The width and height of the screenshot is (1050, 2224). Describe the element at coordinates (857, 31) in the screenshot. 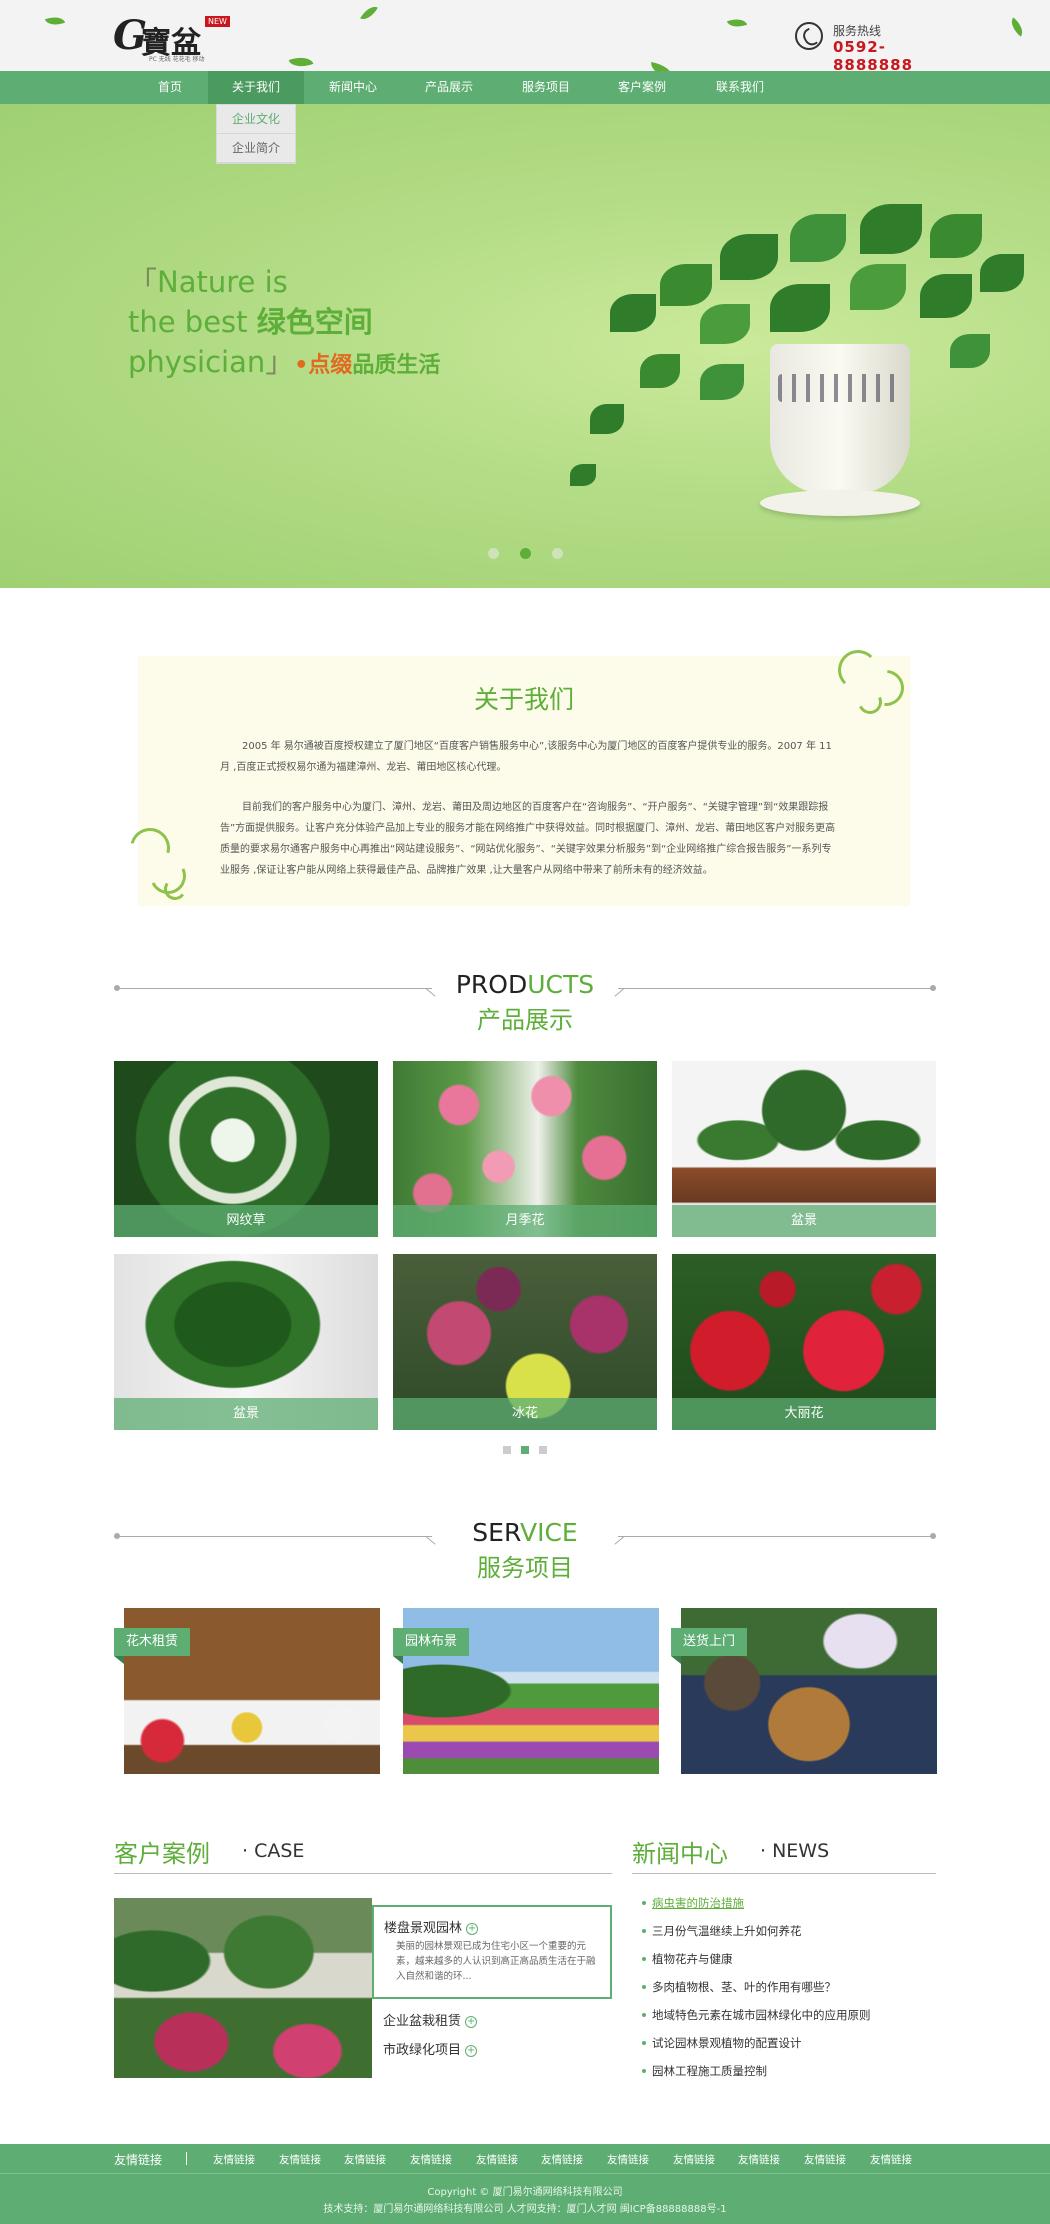

I see `hotline-label: 服务热线` at that location.